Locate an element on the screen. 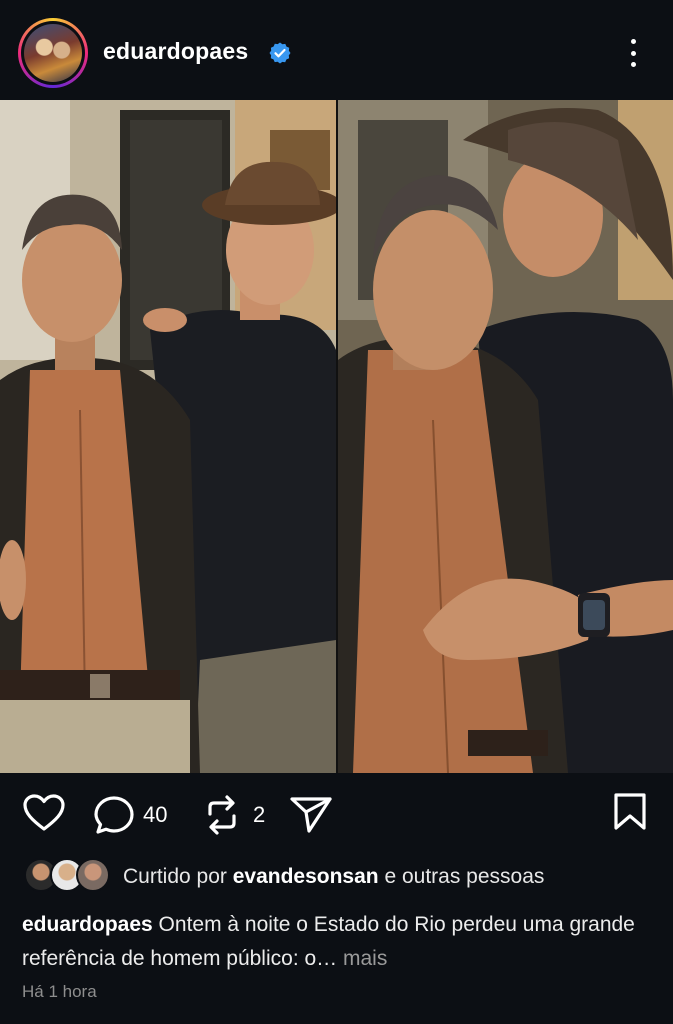 Image resolution: width=673 pixels, height=1024 pixels. more-options-icon is located at coordinates (633, 53).